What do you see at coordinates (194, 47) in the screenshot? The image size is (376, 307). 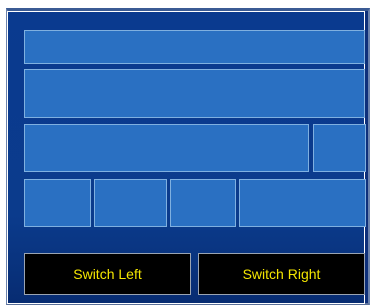 I see `panel-row1` at bounding box center [194, 47].